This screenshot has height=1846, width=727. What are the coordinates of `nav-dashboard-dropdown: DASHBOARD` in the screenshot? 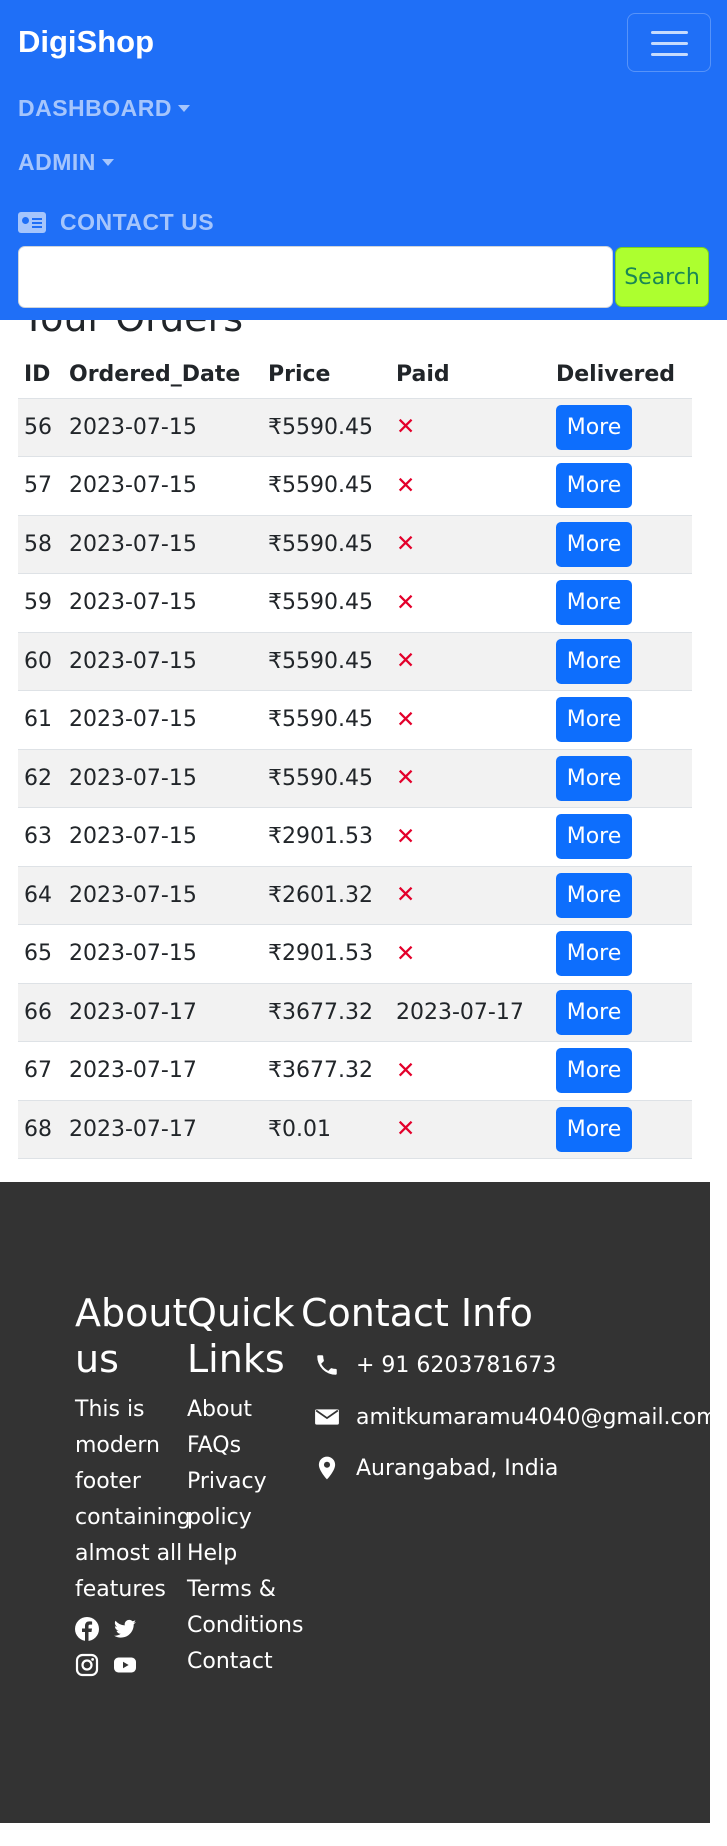 It's located at (104, 108).